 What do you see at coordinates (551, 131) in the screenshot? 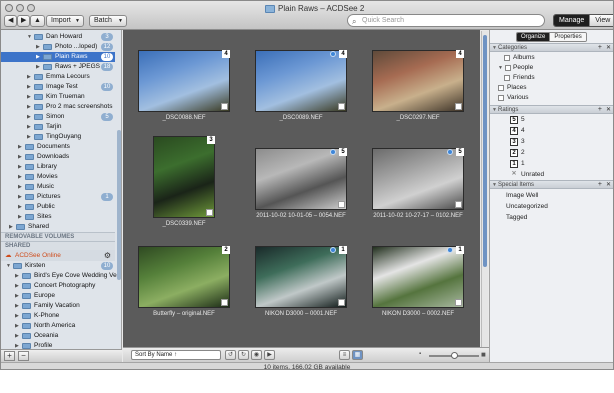
I see `rating-row: 44` at bounding box center [551, 131].